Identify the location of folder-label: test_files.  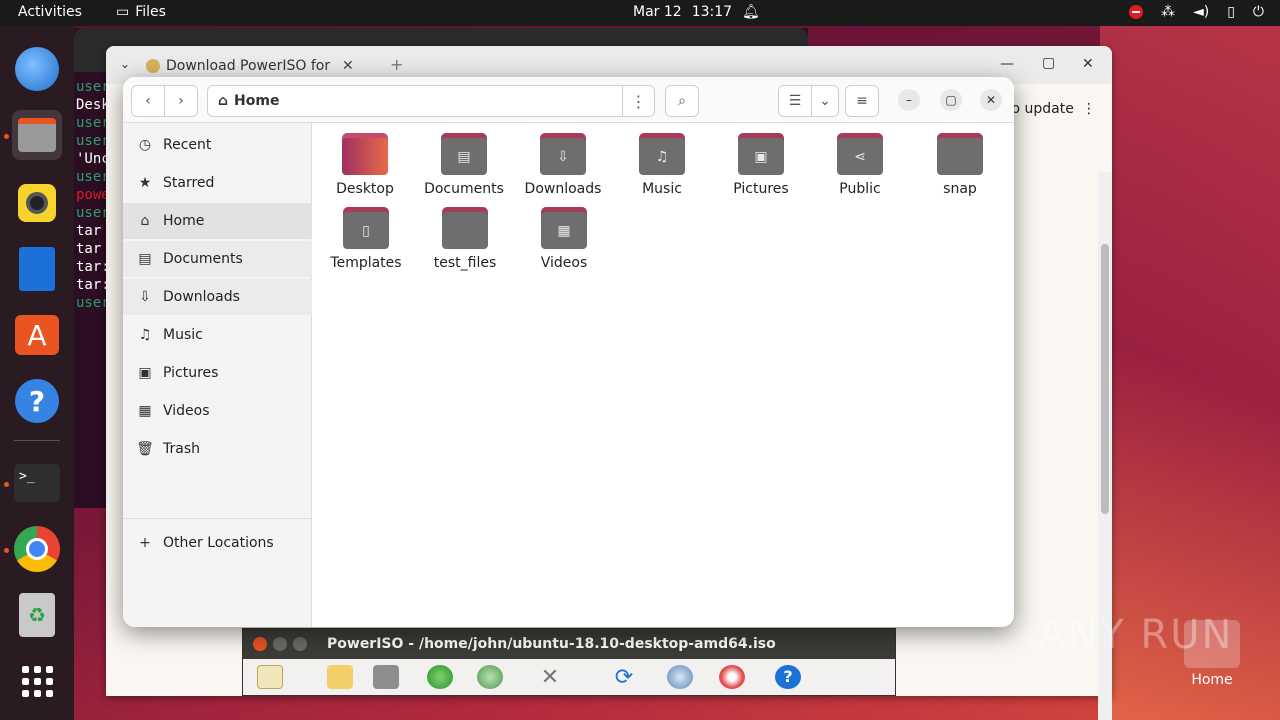
(465, 263).